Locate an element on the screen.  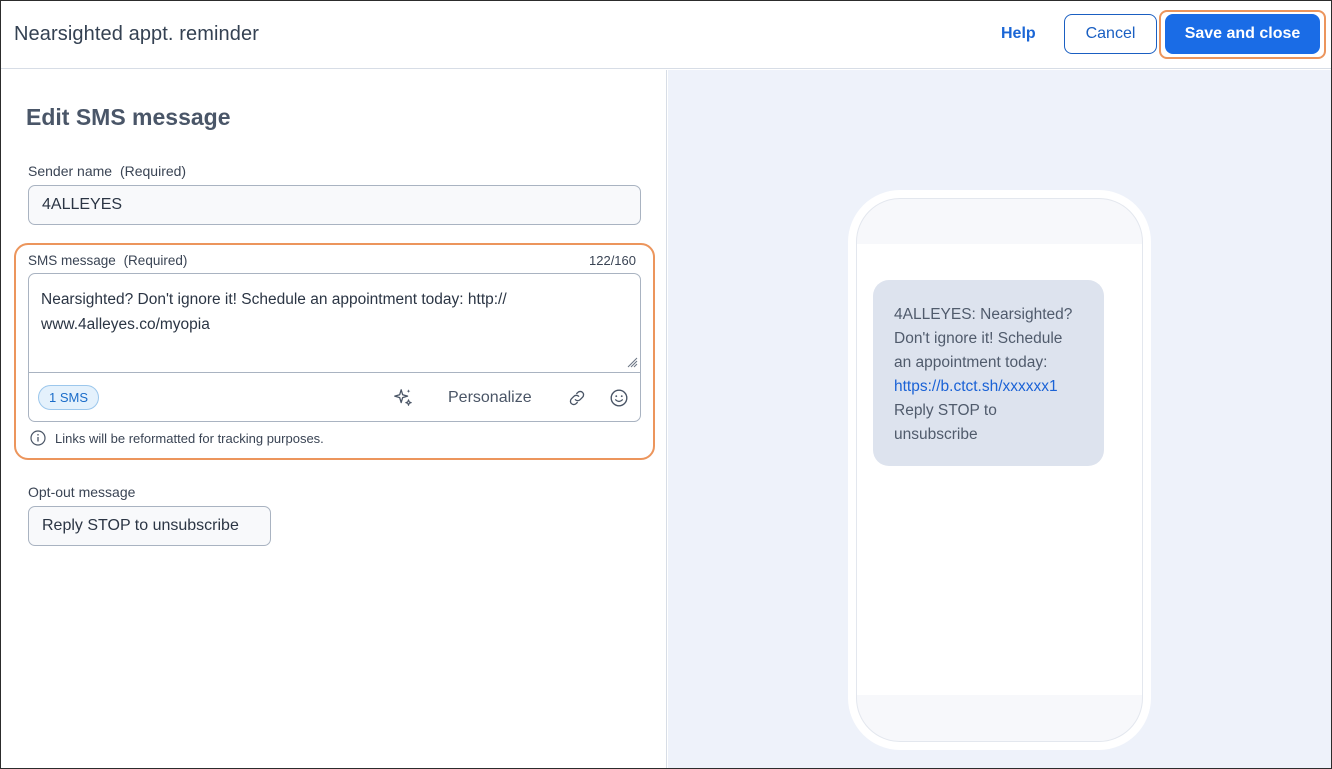
optout-label: Opt-out message is located at coordinates (82, 492).